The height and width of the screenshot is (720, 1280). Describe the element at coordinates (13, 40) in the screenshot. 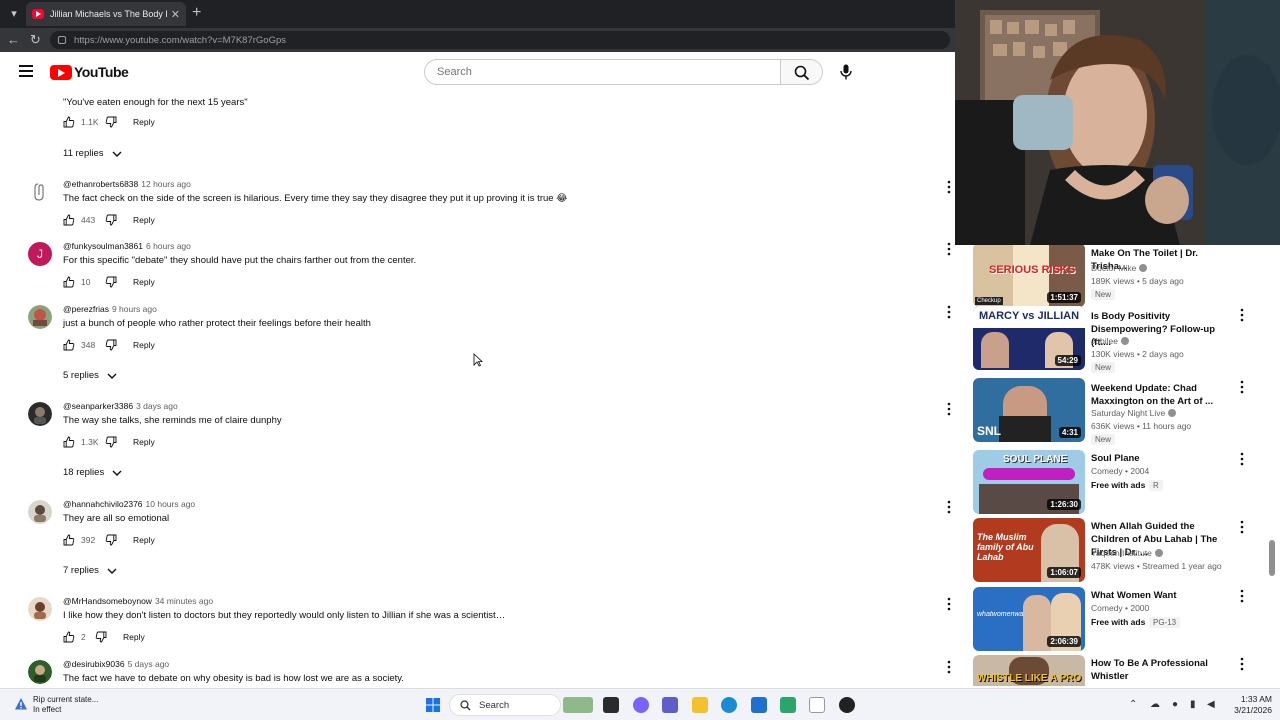

I see `back-arrow-icon: ←` at that location.